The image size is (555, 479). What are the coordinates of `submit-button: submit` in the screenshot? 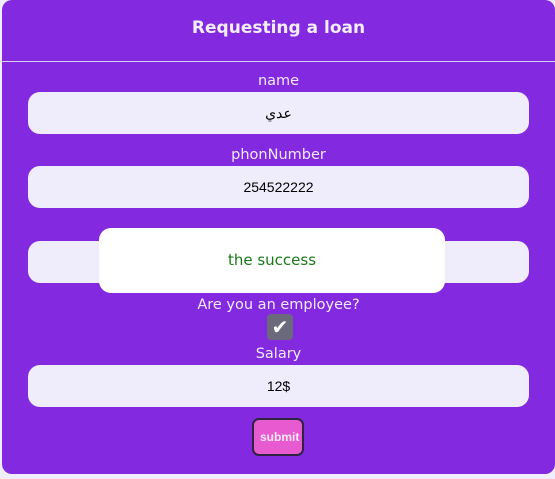 It's located at (278, 437).